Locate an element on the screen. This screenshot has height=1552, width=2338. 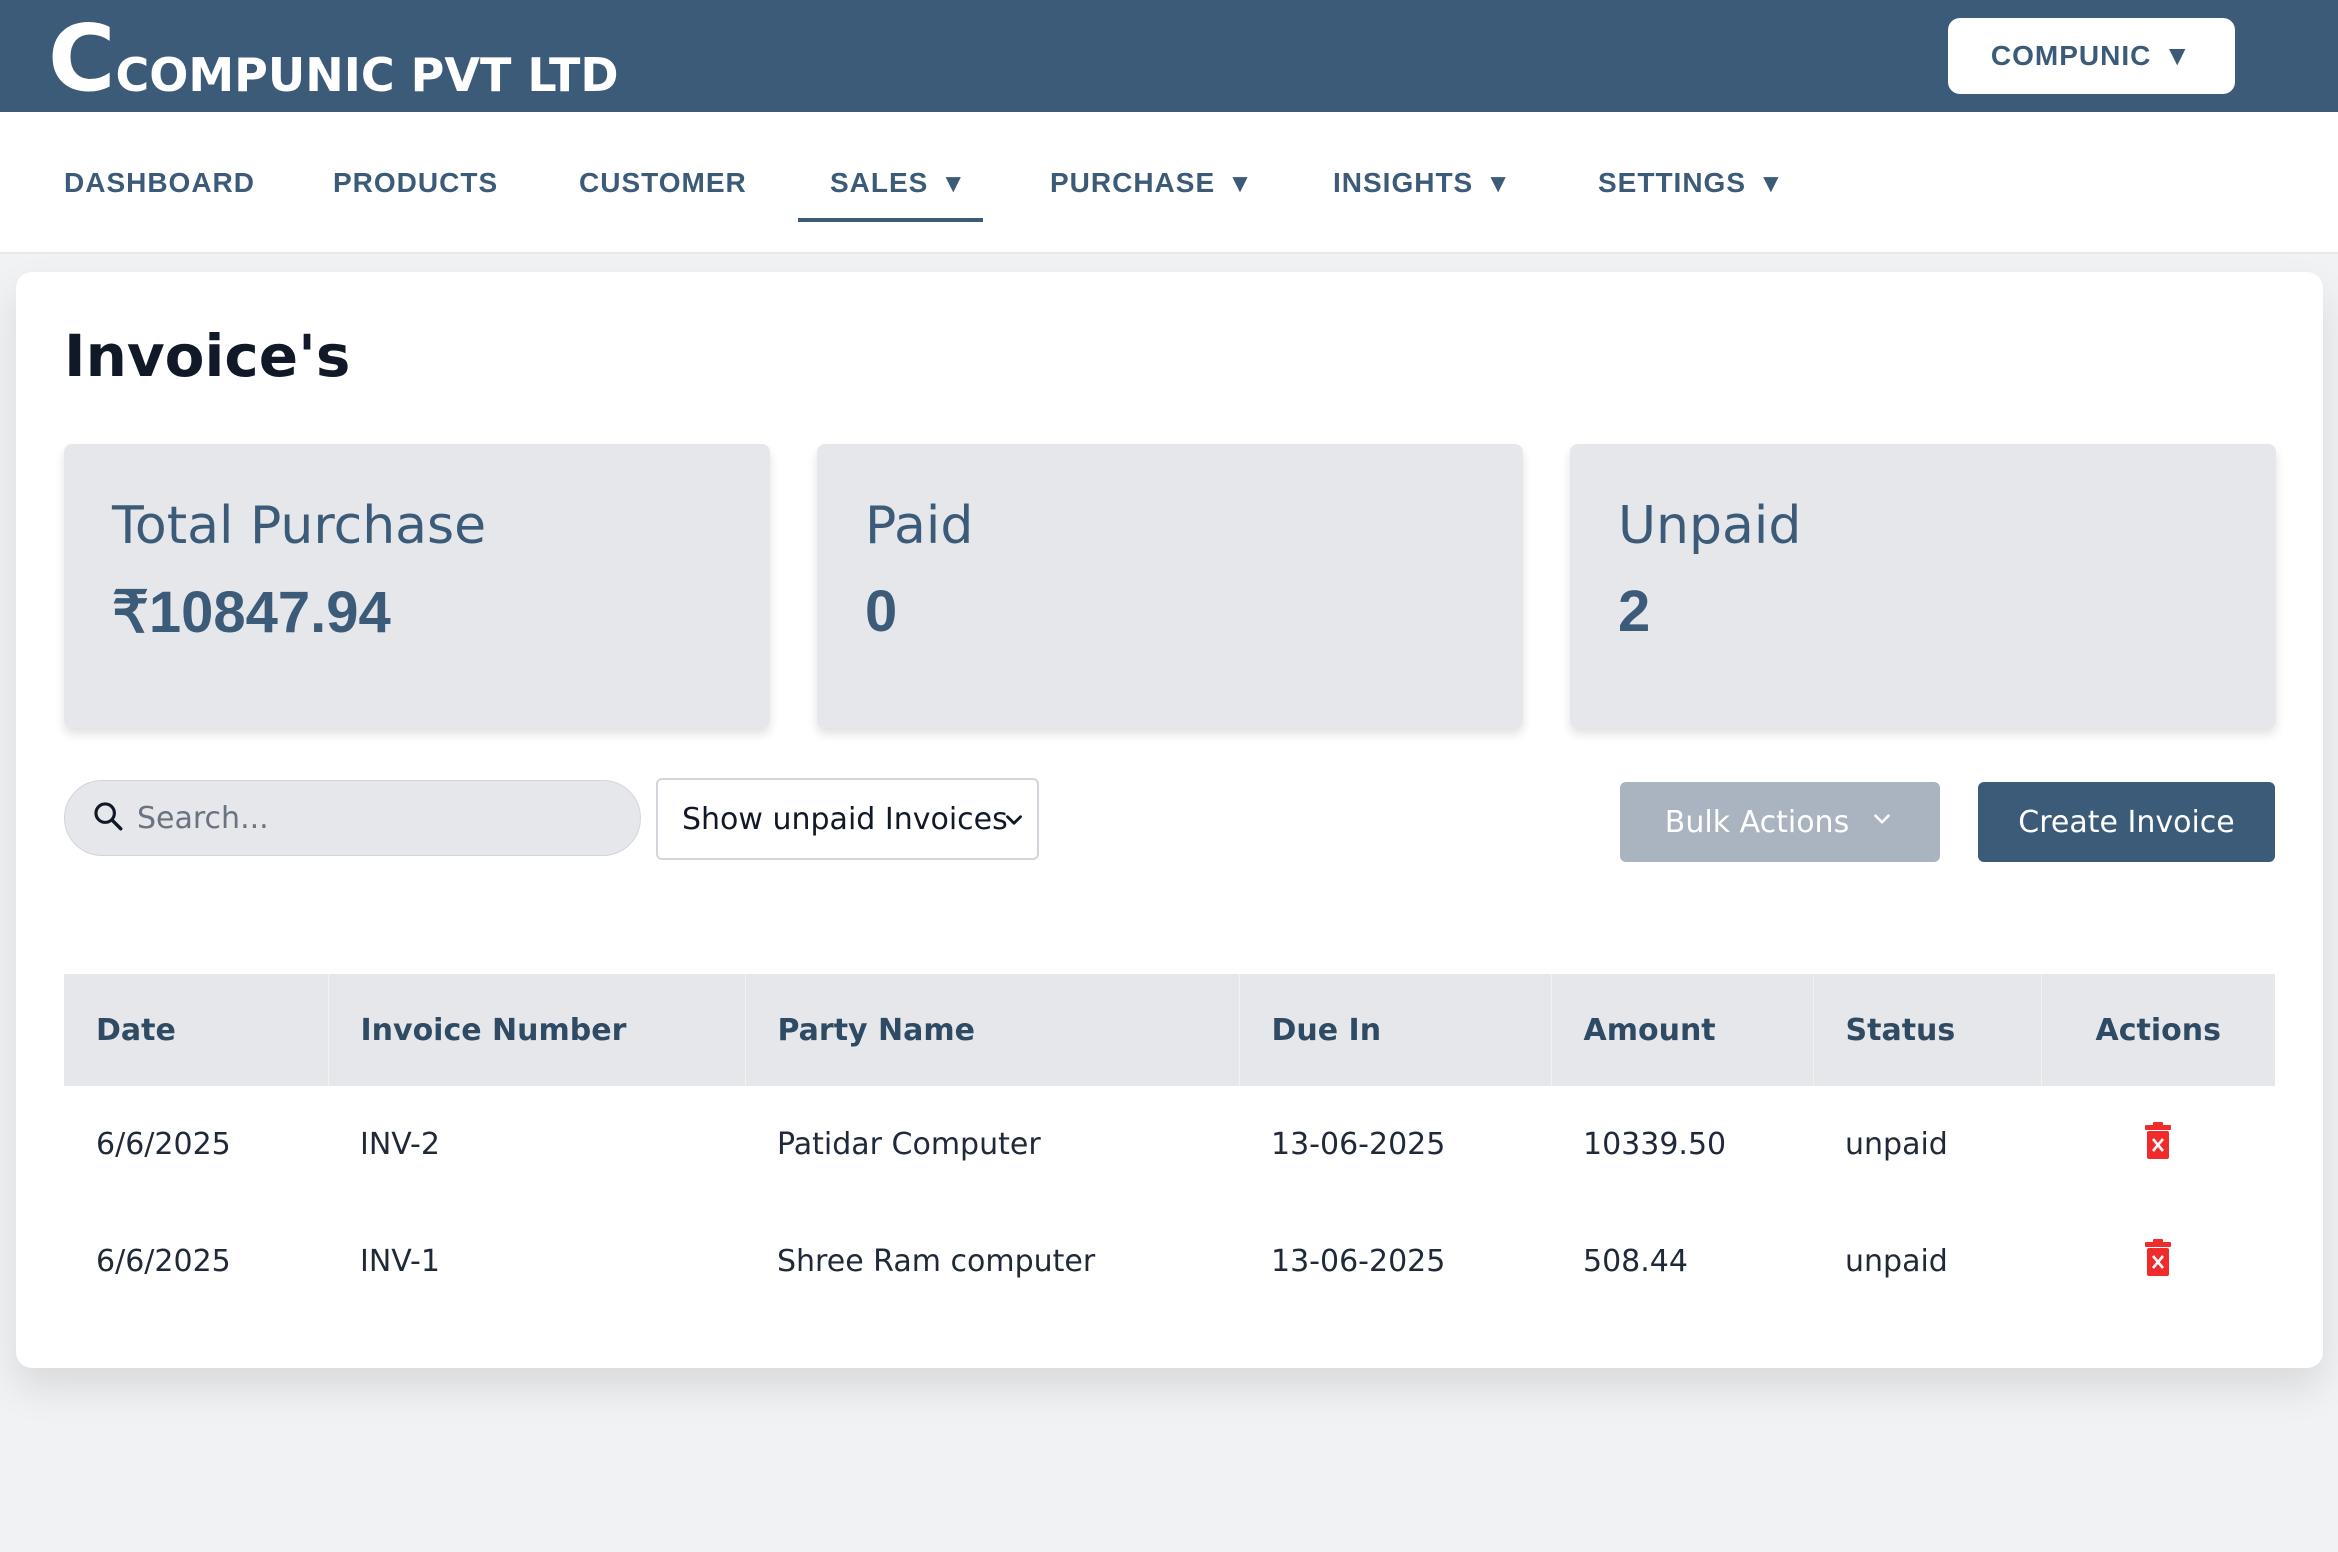
company-dropdown-label: COMPUNIC is located at coordinates (2071, 55).